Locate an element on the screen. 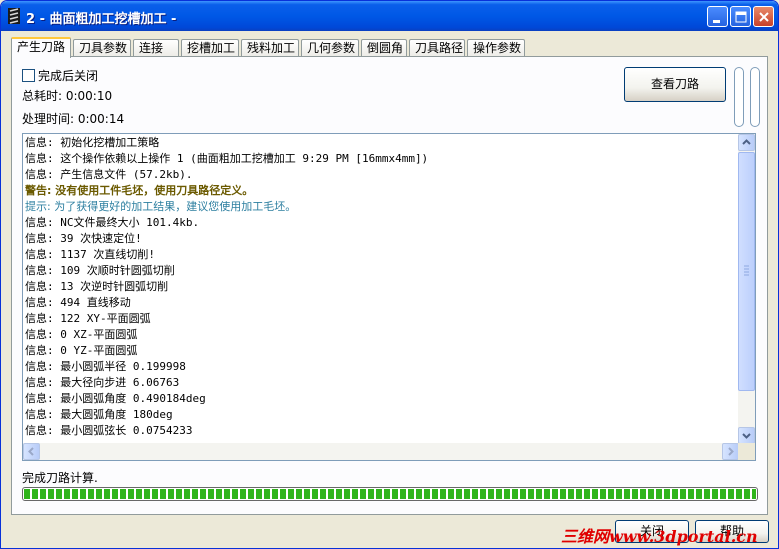 This screenshot has width=779, height=549. maximize-button is located at coordinates (740, 16).